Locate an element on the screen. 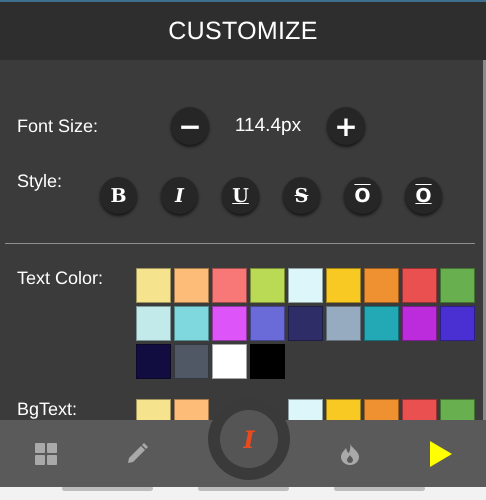  grid-icon is located at coordinates (45, 453).